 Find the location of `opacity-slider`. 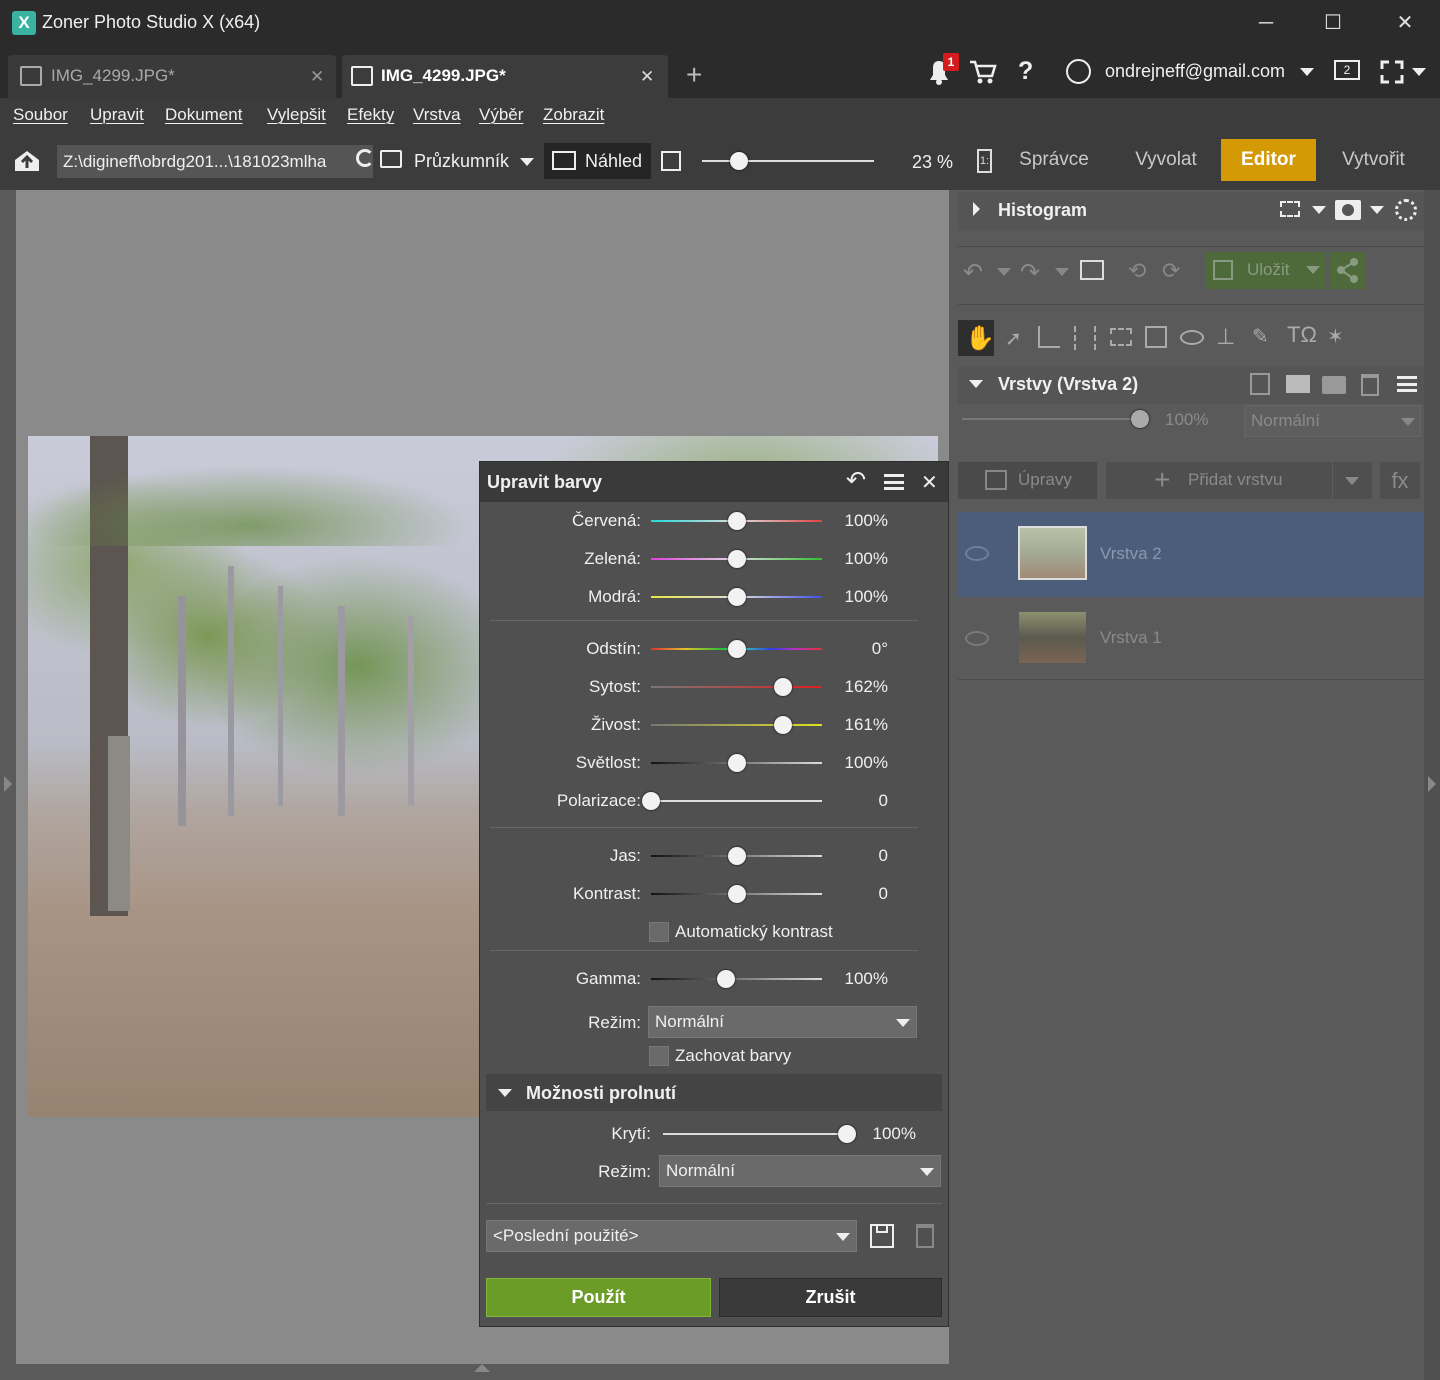

opacity-slider is located at coordinates (755, 1134).